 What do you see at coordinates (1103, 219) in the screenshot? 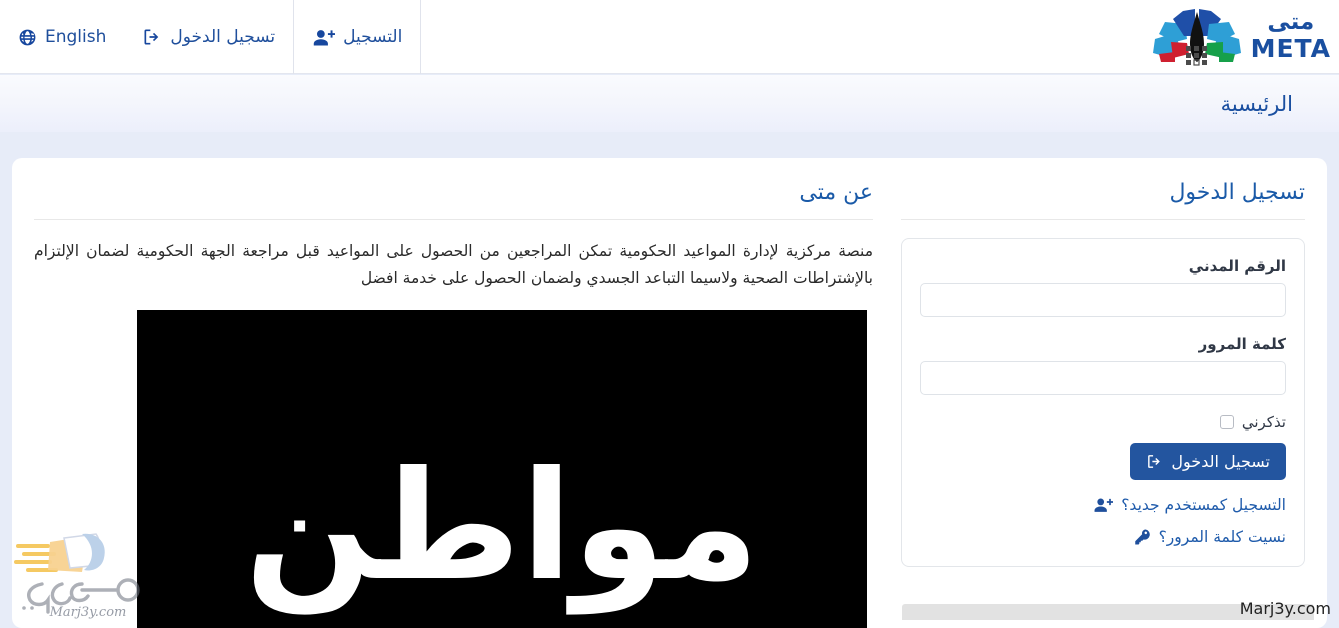
I see `login-title-divider` at bounding box center [1103, 219].